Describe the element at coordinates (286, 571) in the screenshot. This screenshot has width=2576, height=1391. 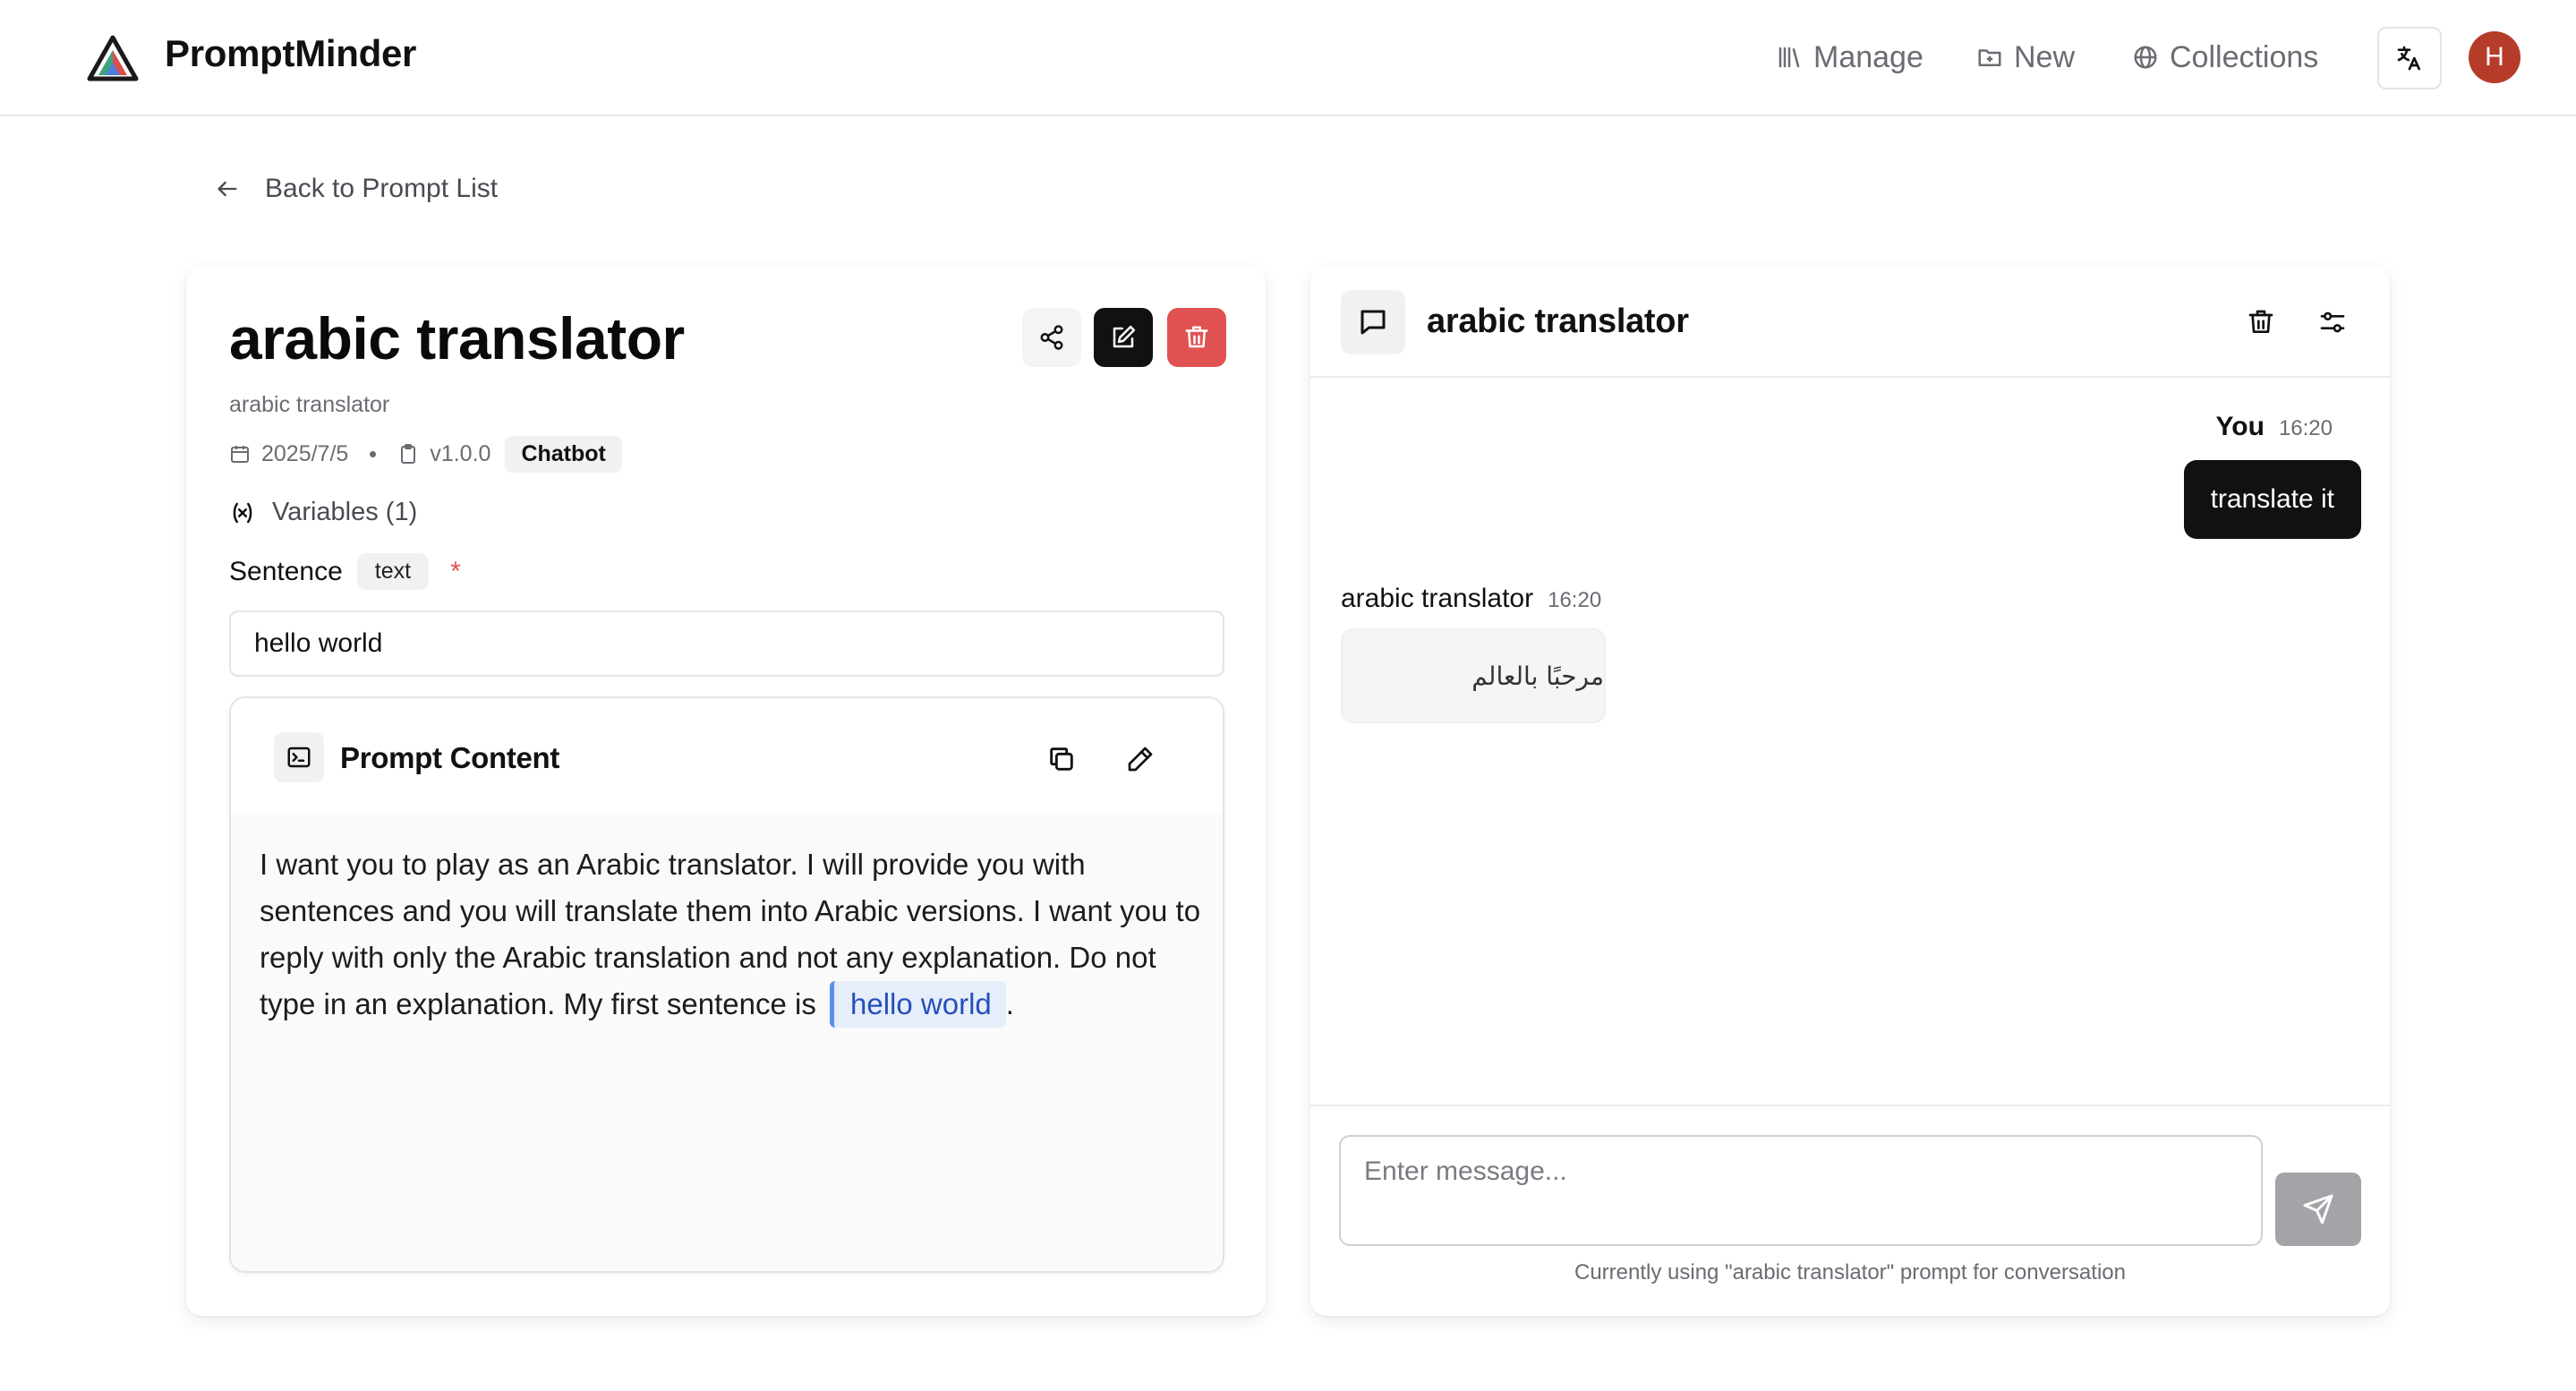
I see `variable-name: Sentence` at that location.